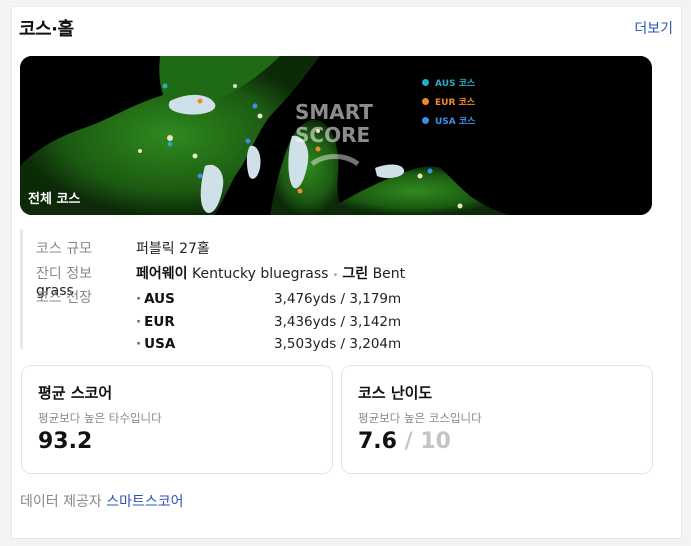 Image resolution: width=691 pixels, height=546 pixels. Describe the element at coordinates (455, 122) in the screenshot. I see `legend-label: USA 코스` at that location.